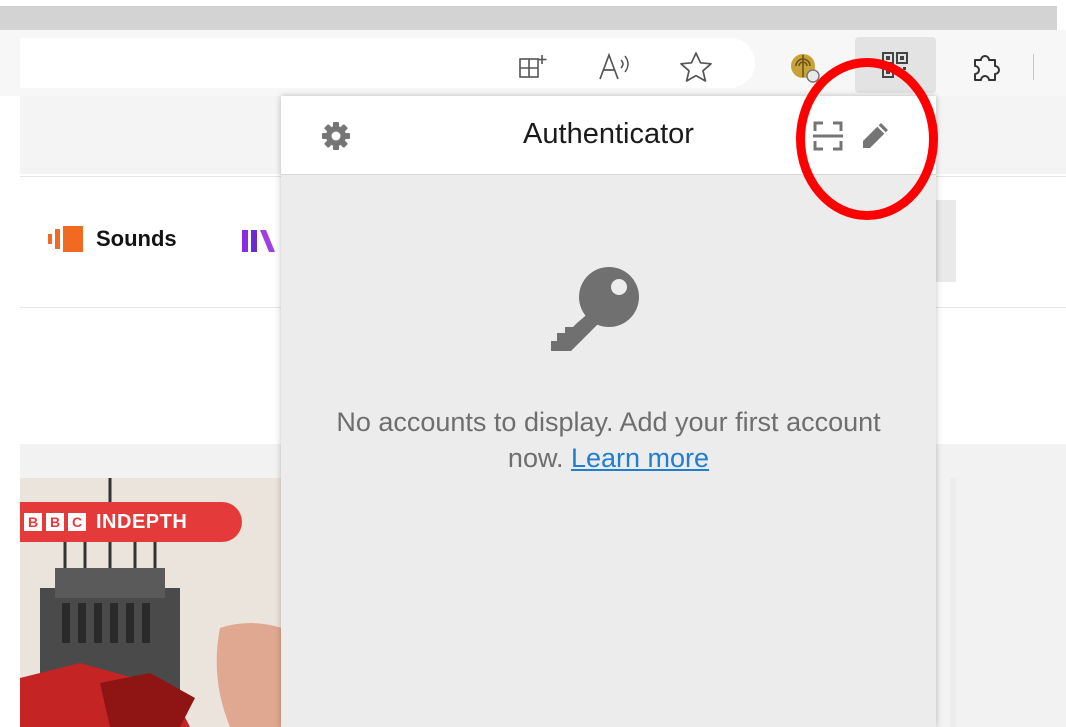 Image resolution: width=1066 pixels, height=727 pixels. What do you see at coordinates (597, 311) in the screenshot?
I see `key-icon` at bounding box center [597, 311].